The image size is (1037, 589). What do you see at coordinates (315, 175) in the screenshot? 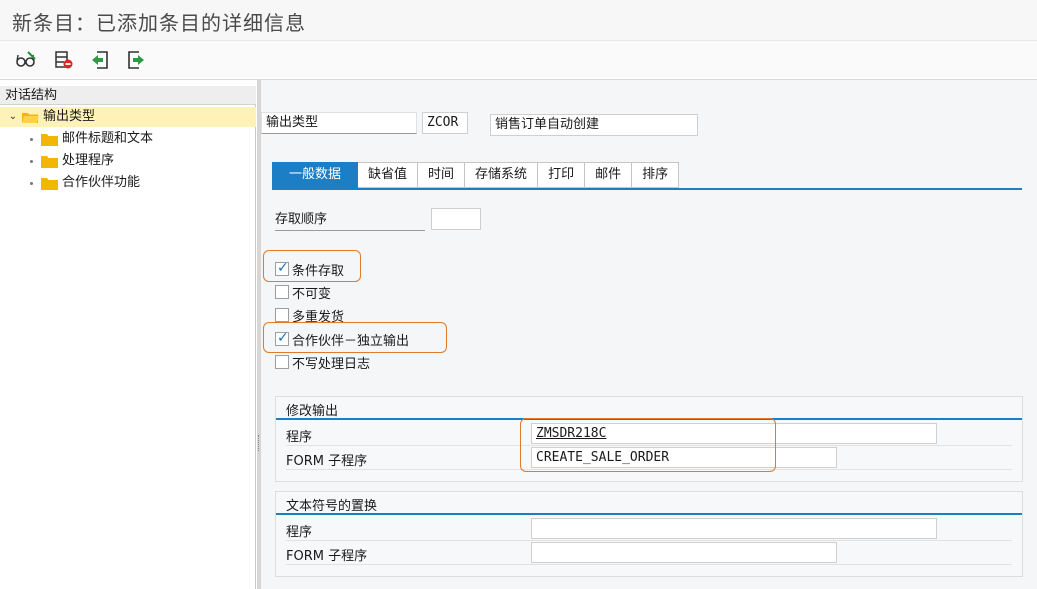
I see `tab-general-data: 一般数据` at bounding box center [315, 175].